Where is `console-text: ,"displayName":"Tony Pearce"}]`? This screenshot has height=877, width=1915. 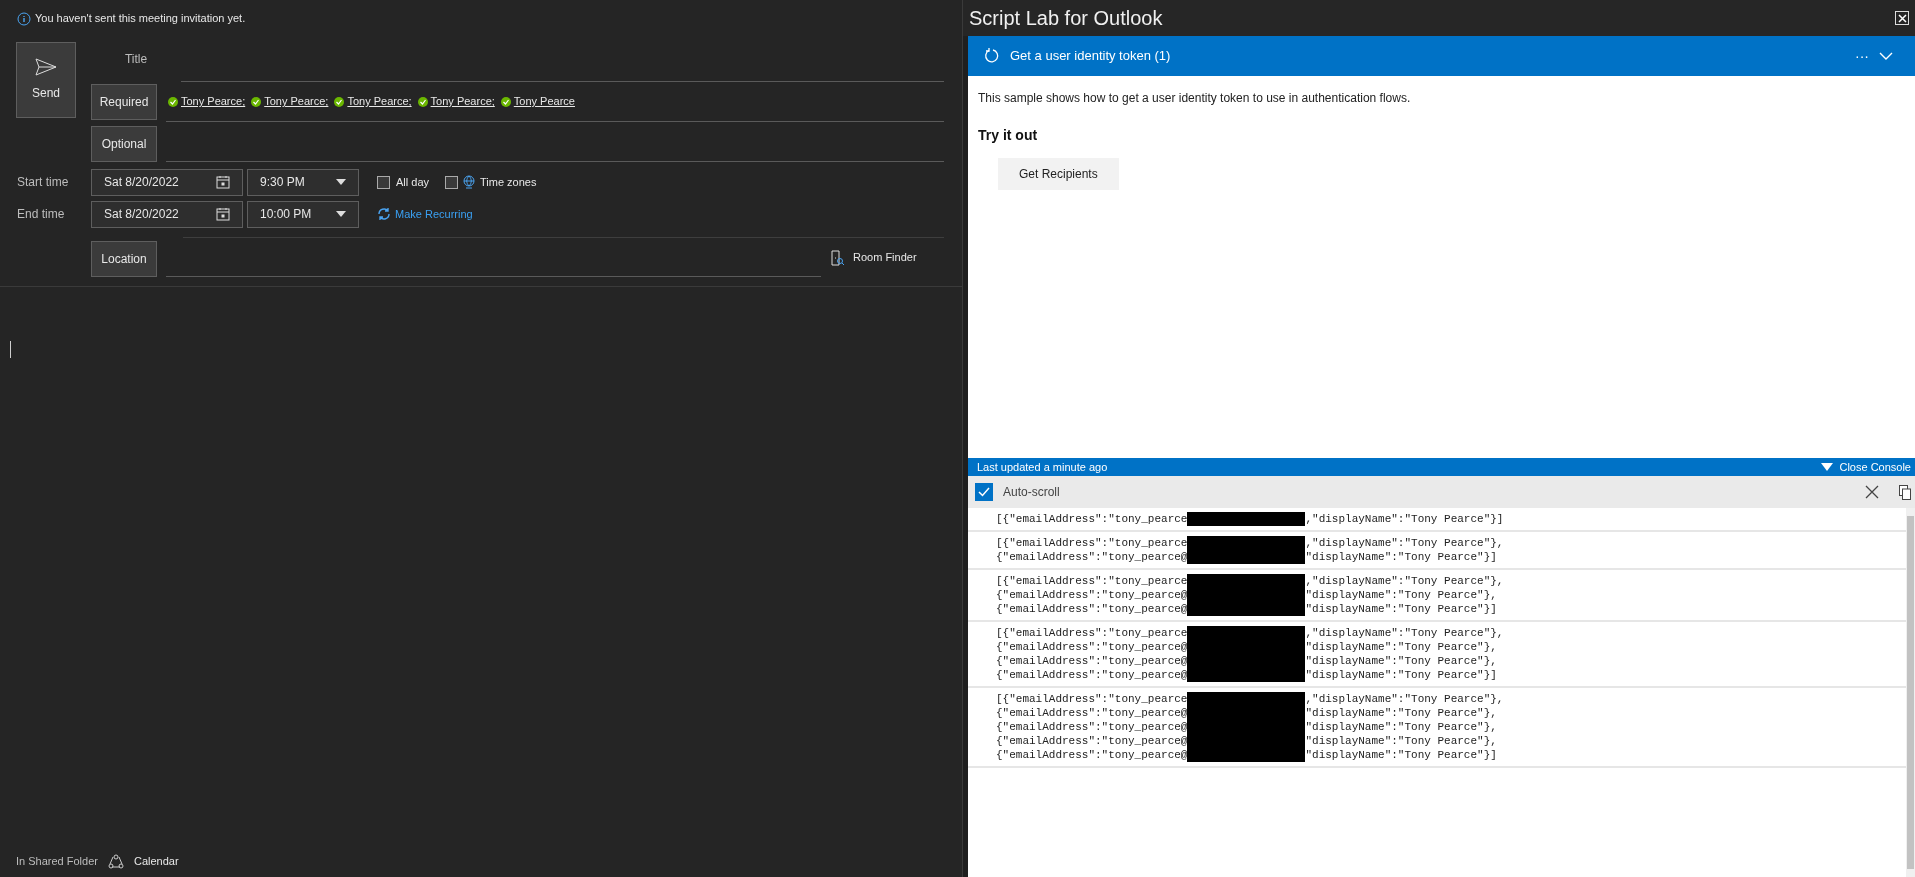 console-text: ,"displayName":"Tony Pearce"}] is located at coordinates (1404, 519).